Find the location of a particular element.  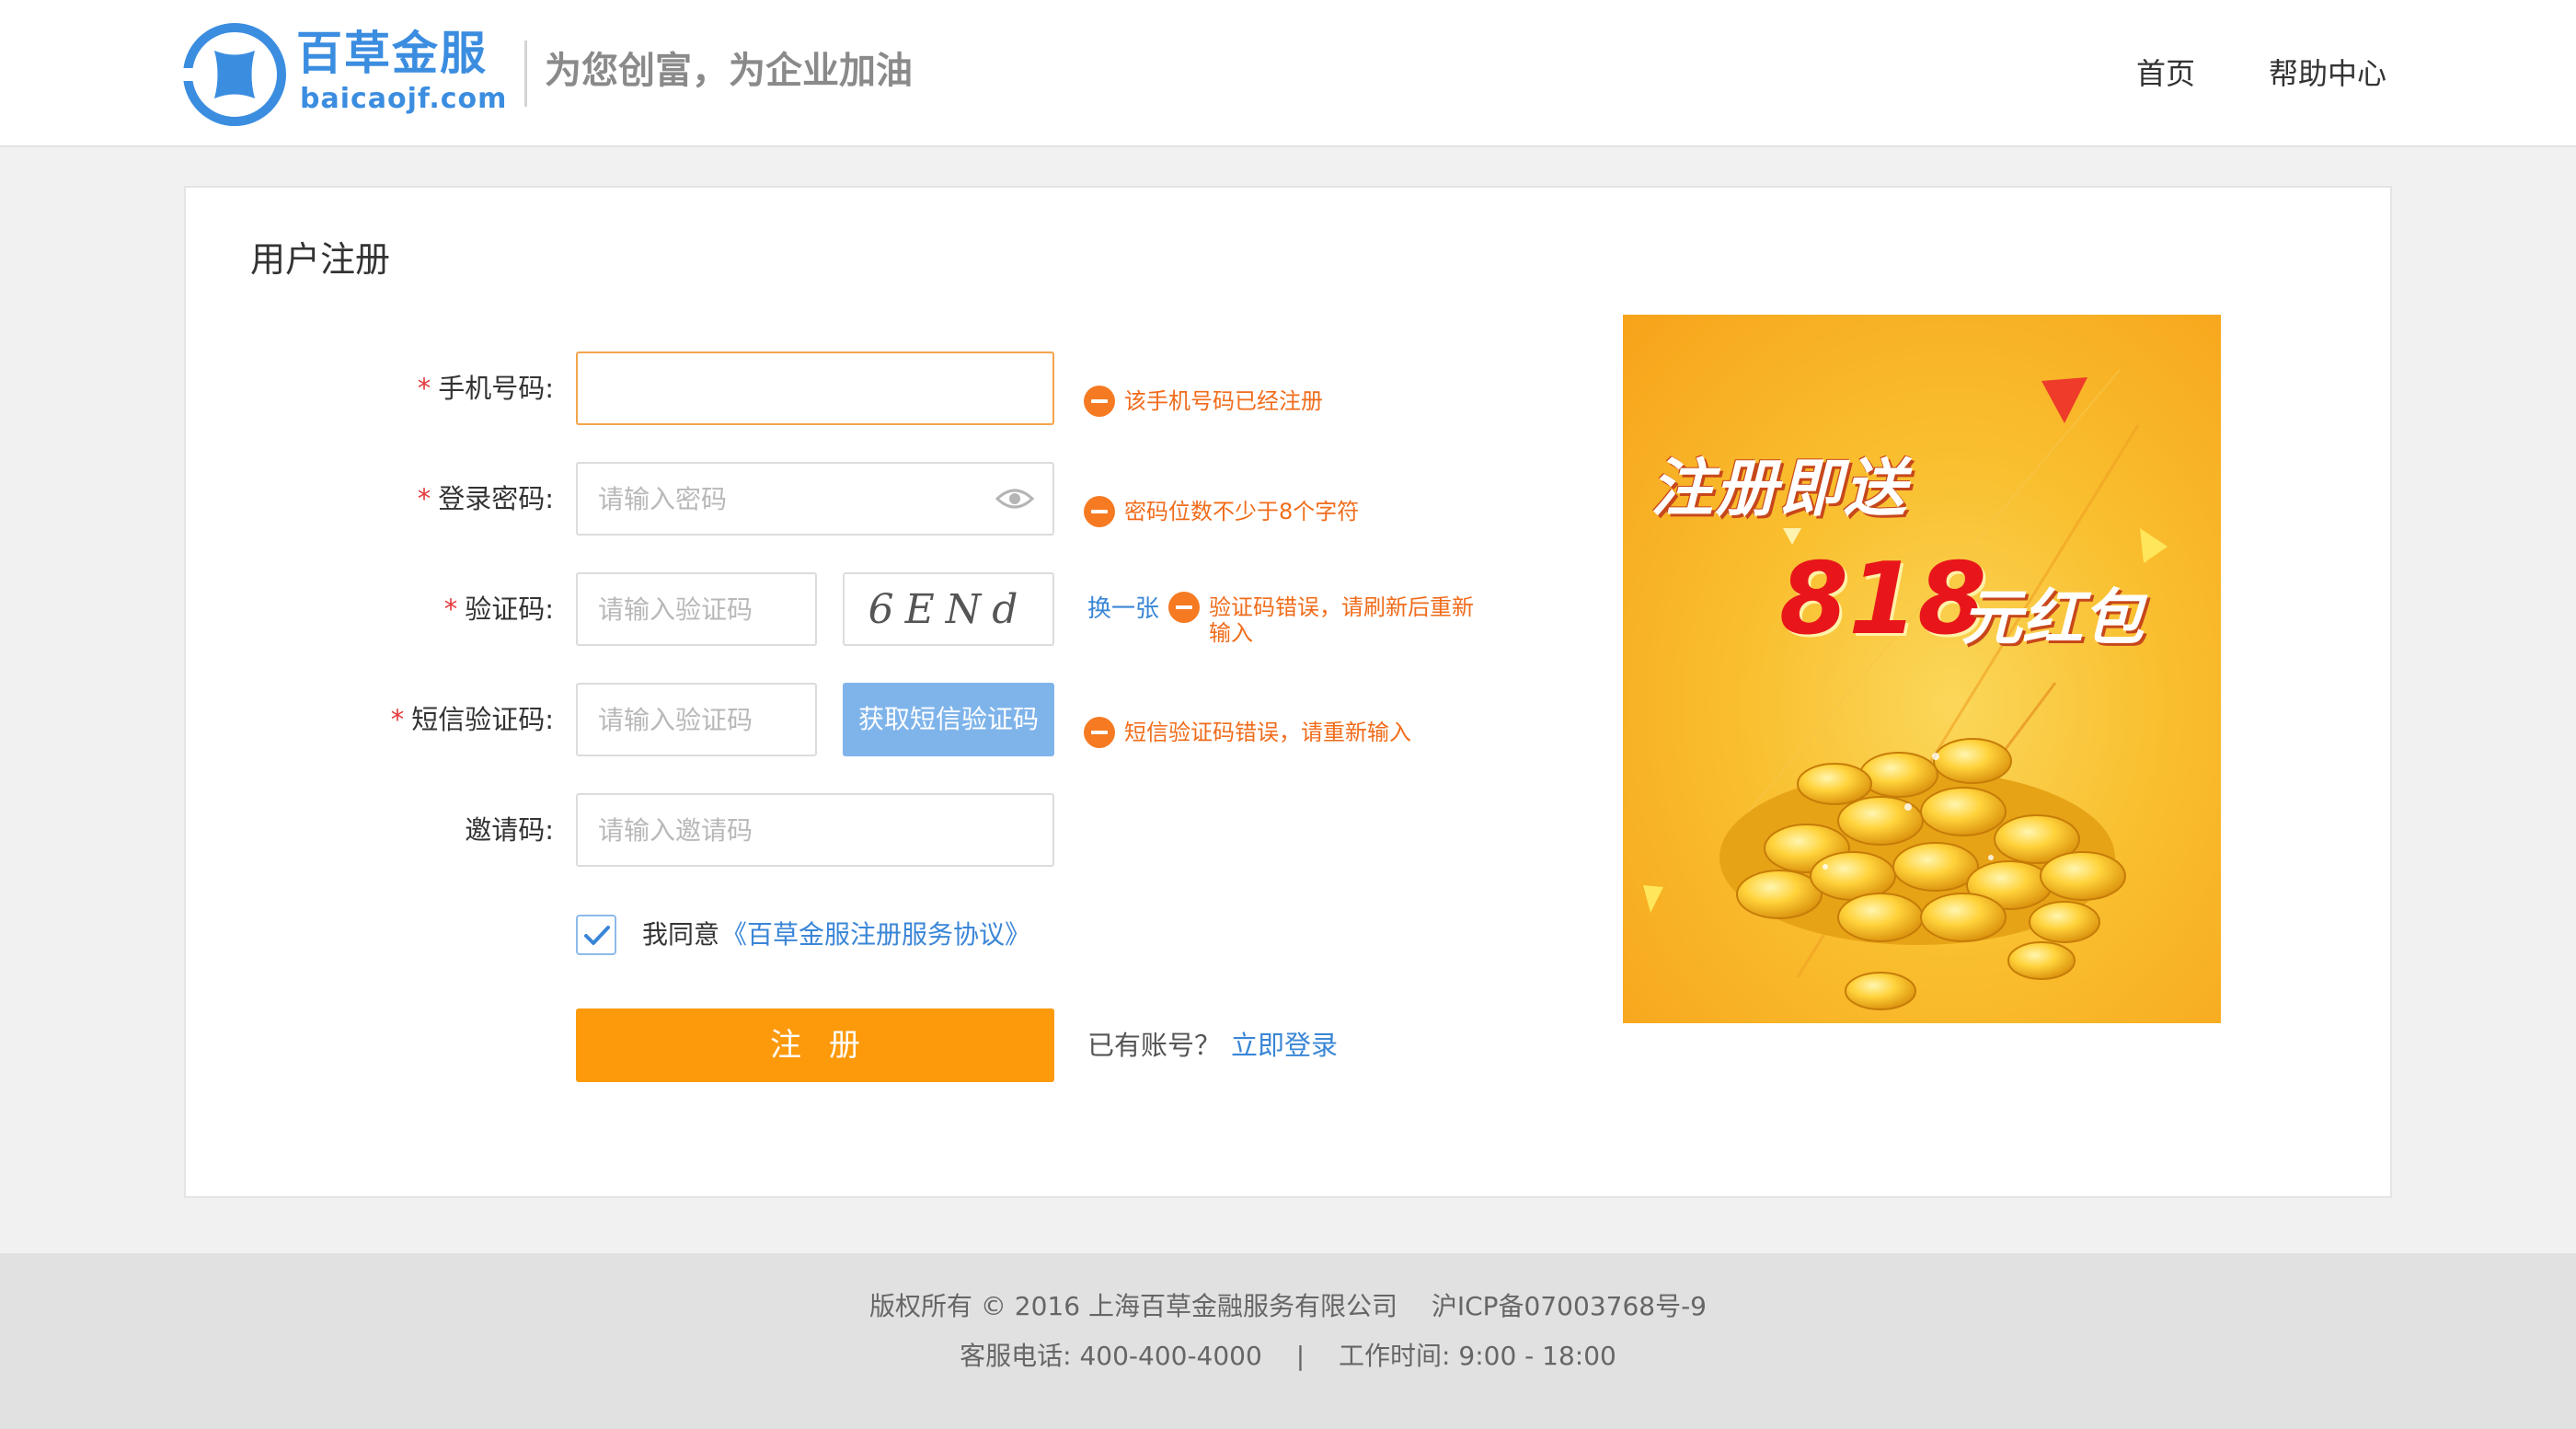

register-button: 注册 is located at coordinates (815, 1045).